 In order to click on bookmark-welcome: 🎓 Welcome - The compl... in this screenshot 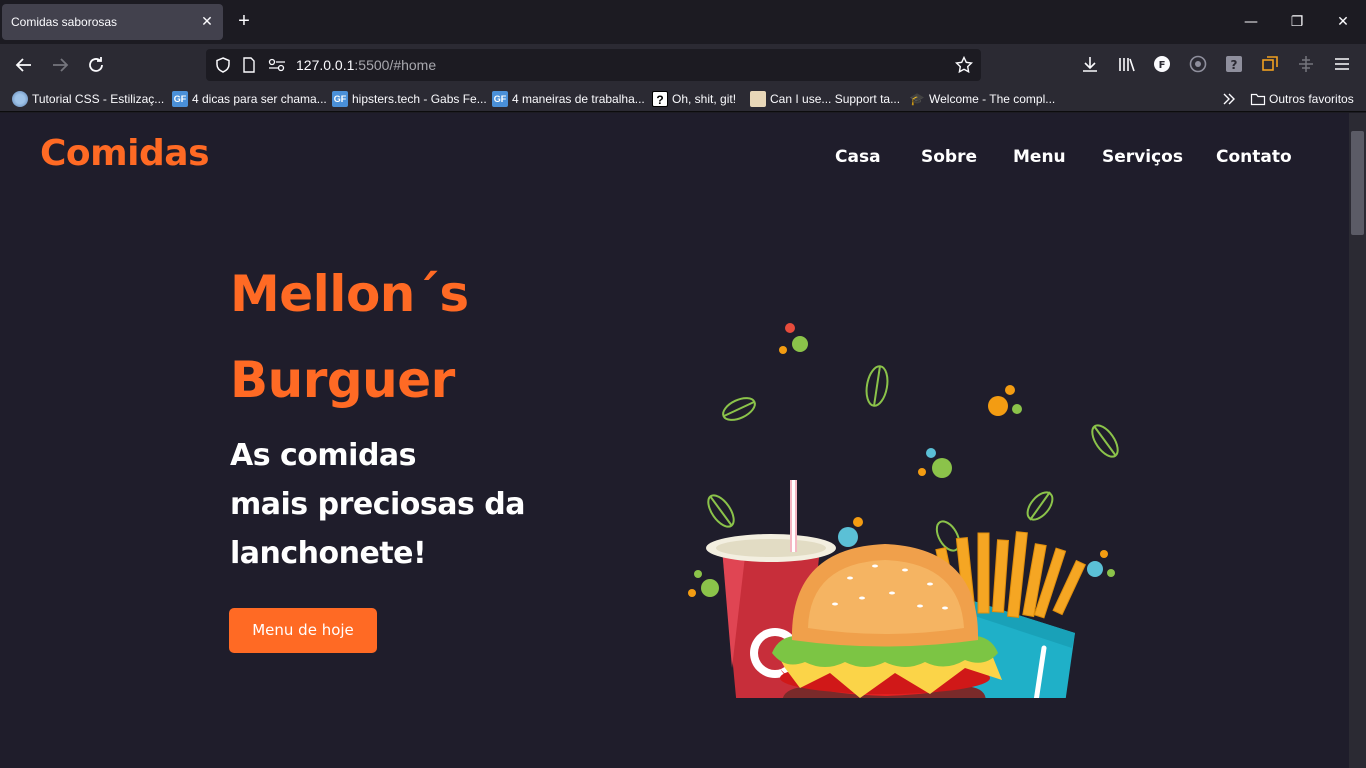, I will do `click(982, 99)`.